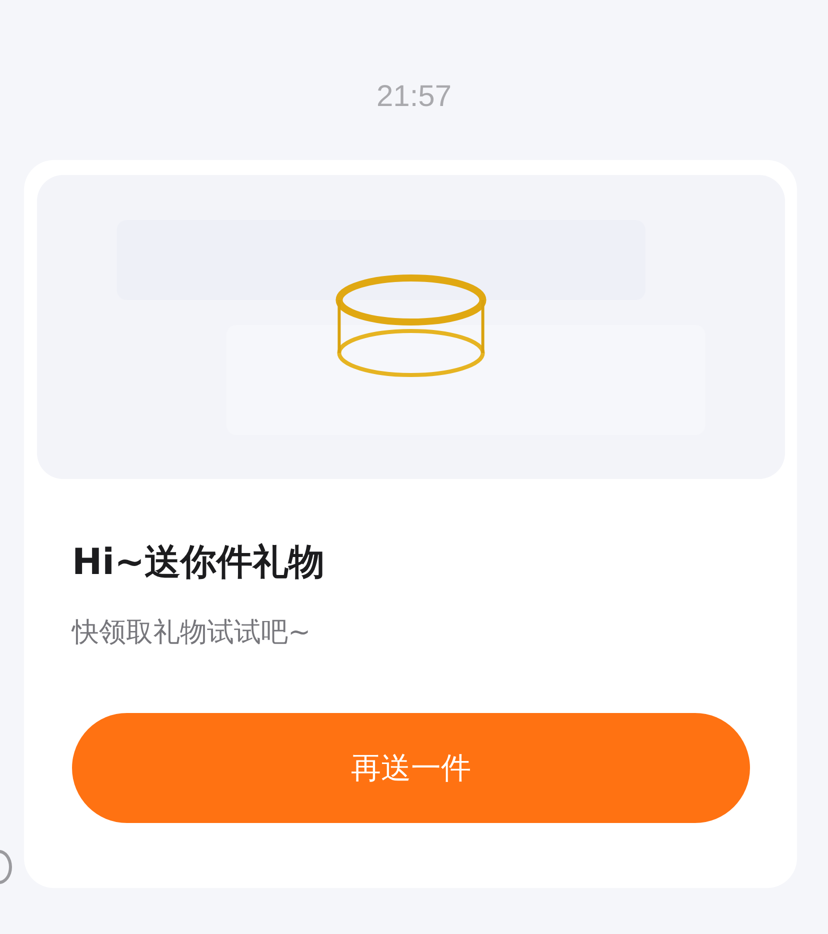 This screenshot has width=828, height=934. What do you see at coordinates (199, 563) in the screenshot?
I see `card-title: Hi~送你件礼物` at bounding box center [199, 563].